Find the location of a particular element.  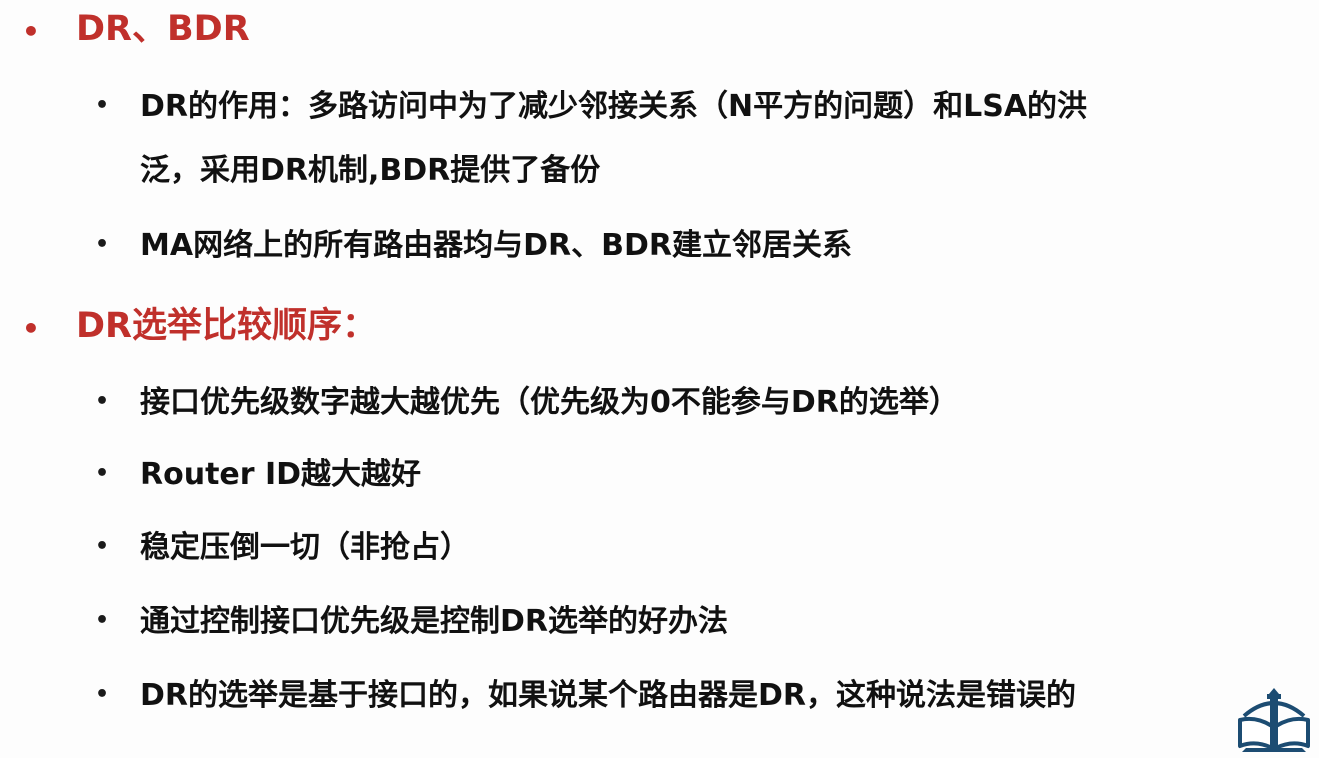

item-text: Router ID越大越好 is located at coordinates (281, 474).